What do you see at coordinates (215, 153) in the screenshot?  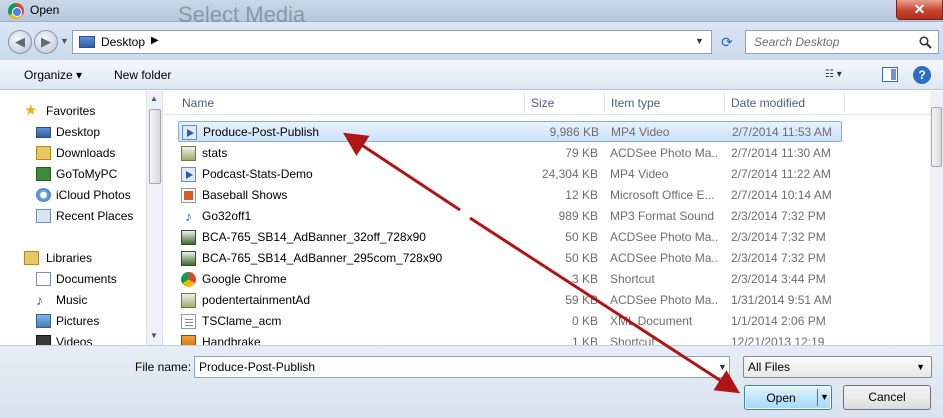 I see `file-name: stats` at bounding box center [215, 153].